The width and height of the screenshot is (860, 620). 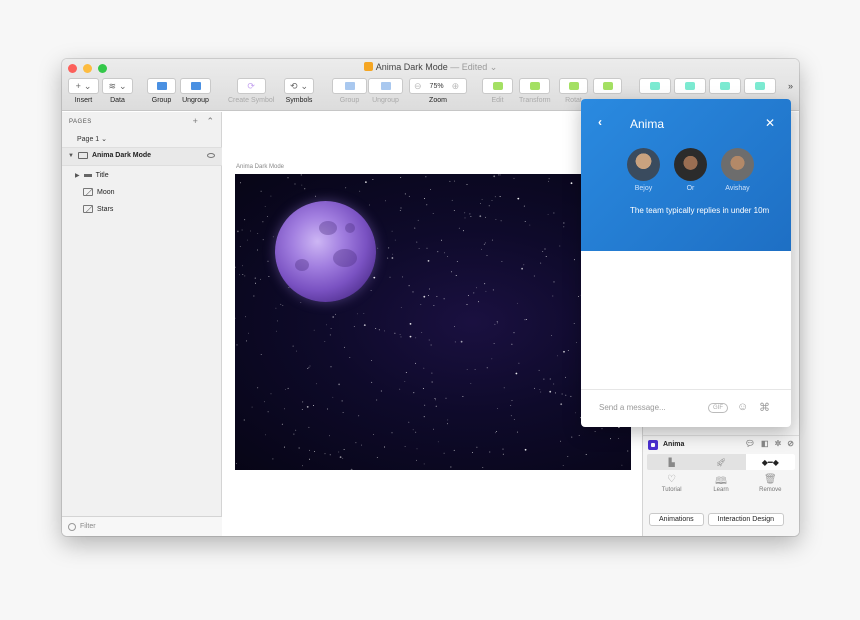 I want to click on interaction-design-button: Interaction Design, so click(x=746, y=519).